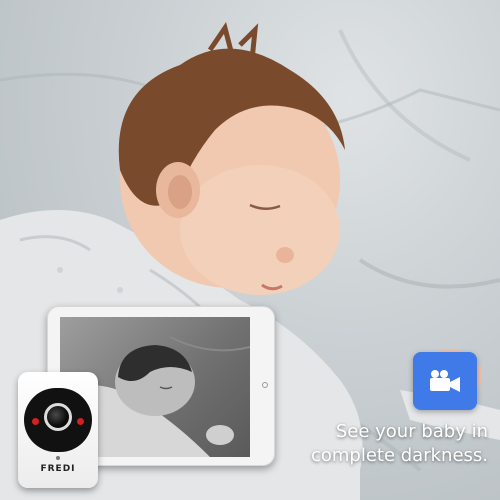 The width and height of the screenshot is (500, 500). Describe the element at coordinates (265, 385) in the screenshot. I see `tablet-home-button` at that location.